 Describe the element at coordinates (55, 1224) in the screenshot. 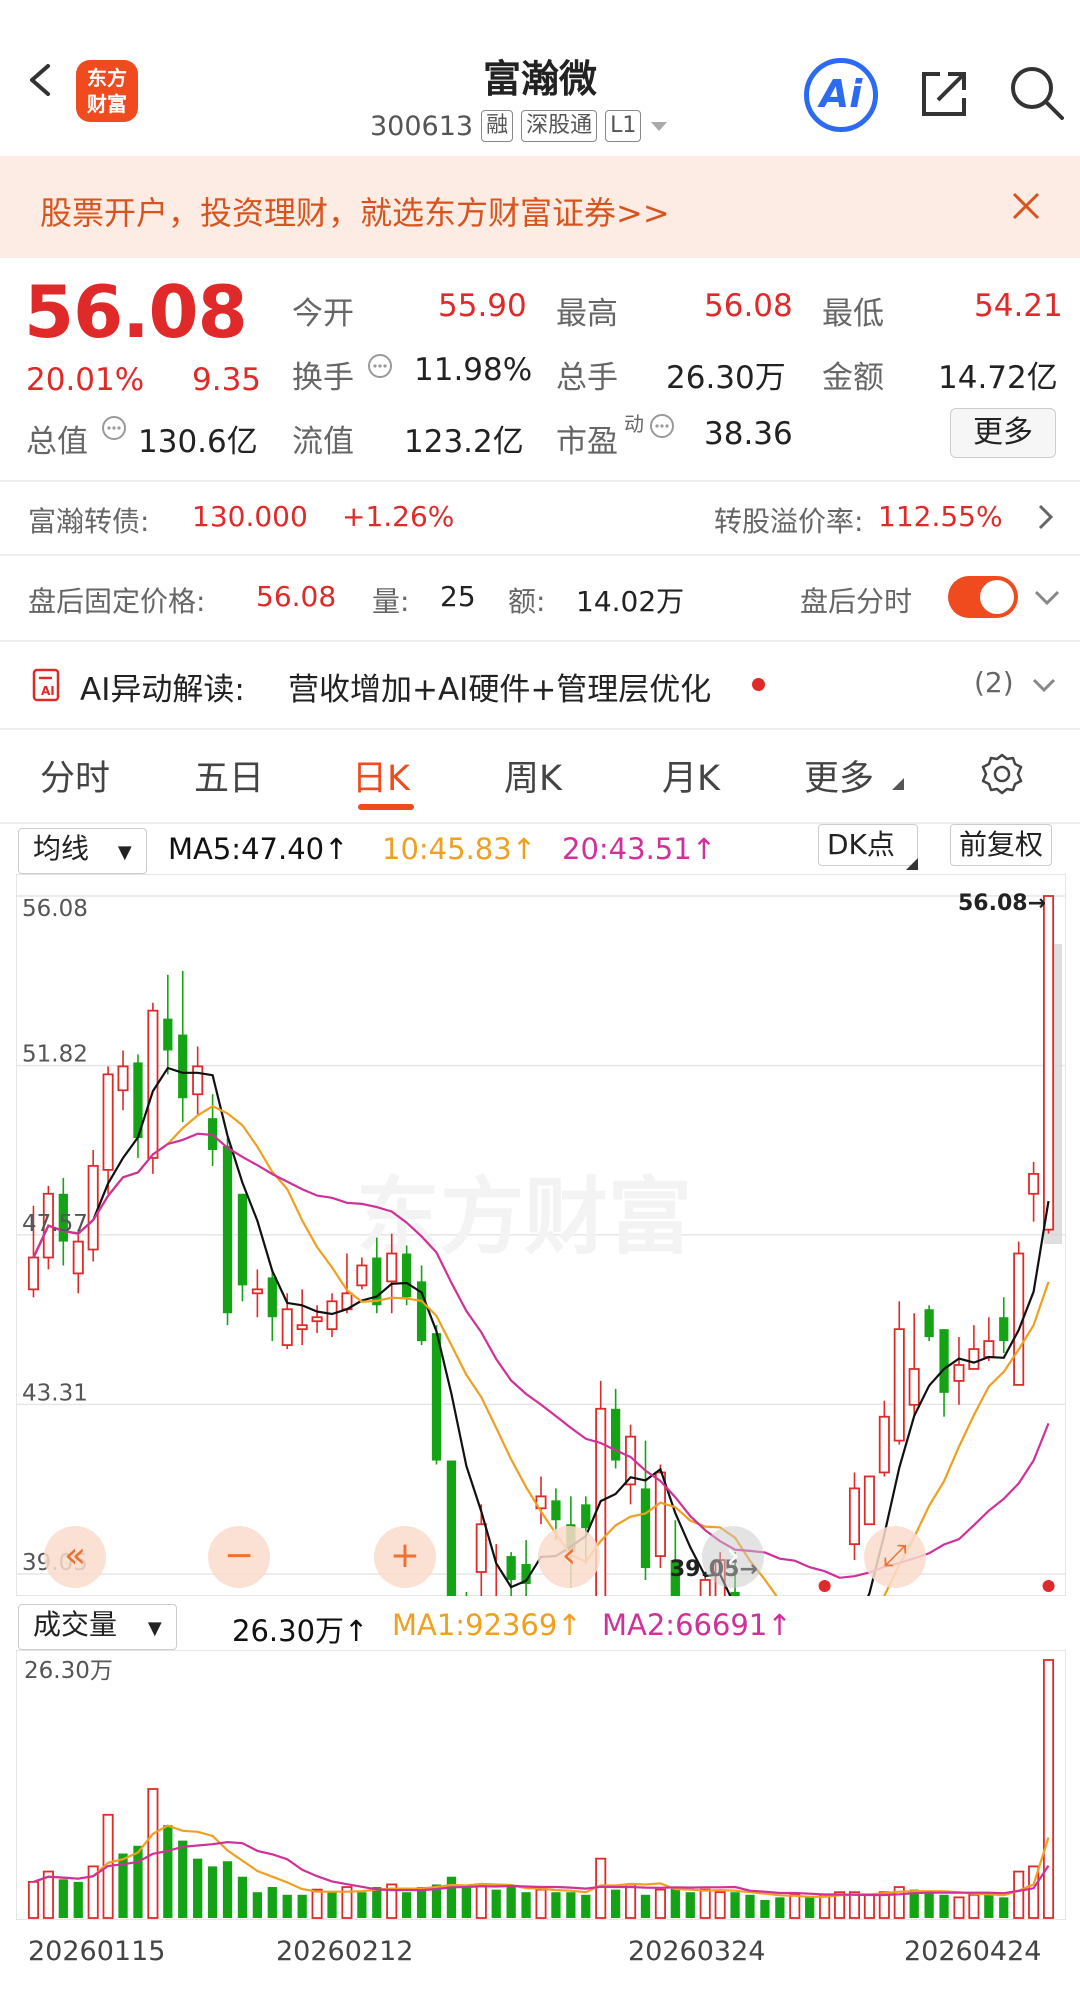

I see `price-tick-label: 47.57` at that location.